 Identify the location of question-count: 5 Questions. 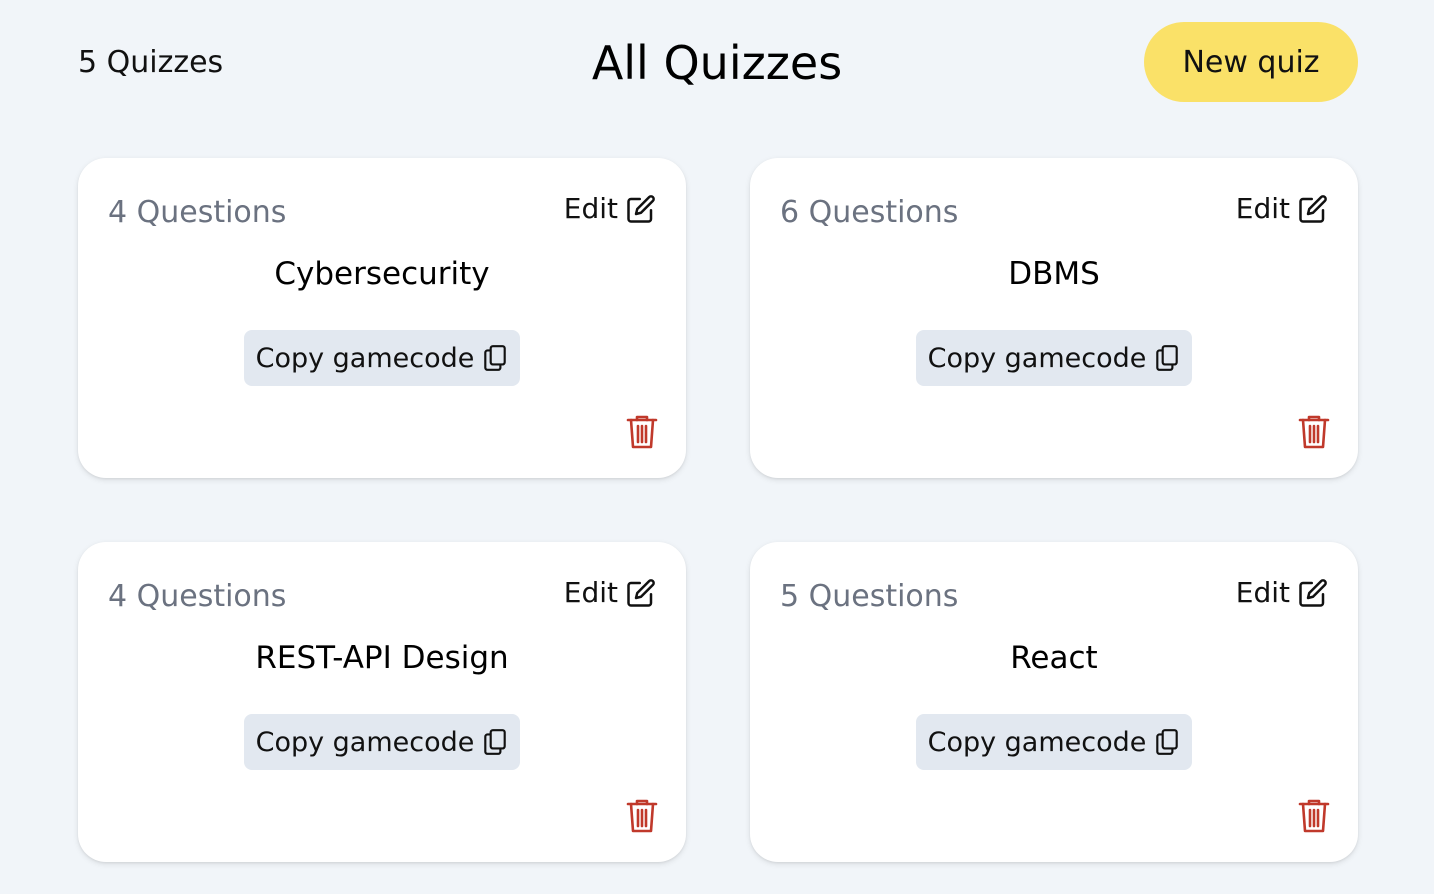
(869, 596).